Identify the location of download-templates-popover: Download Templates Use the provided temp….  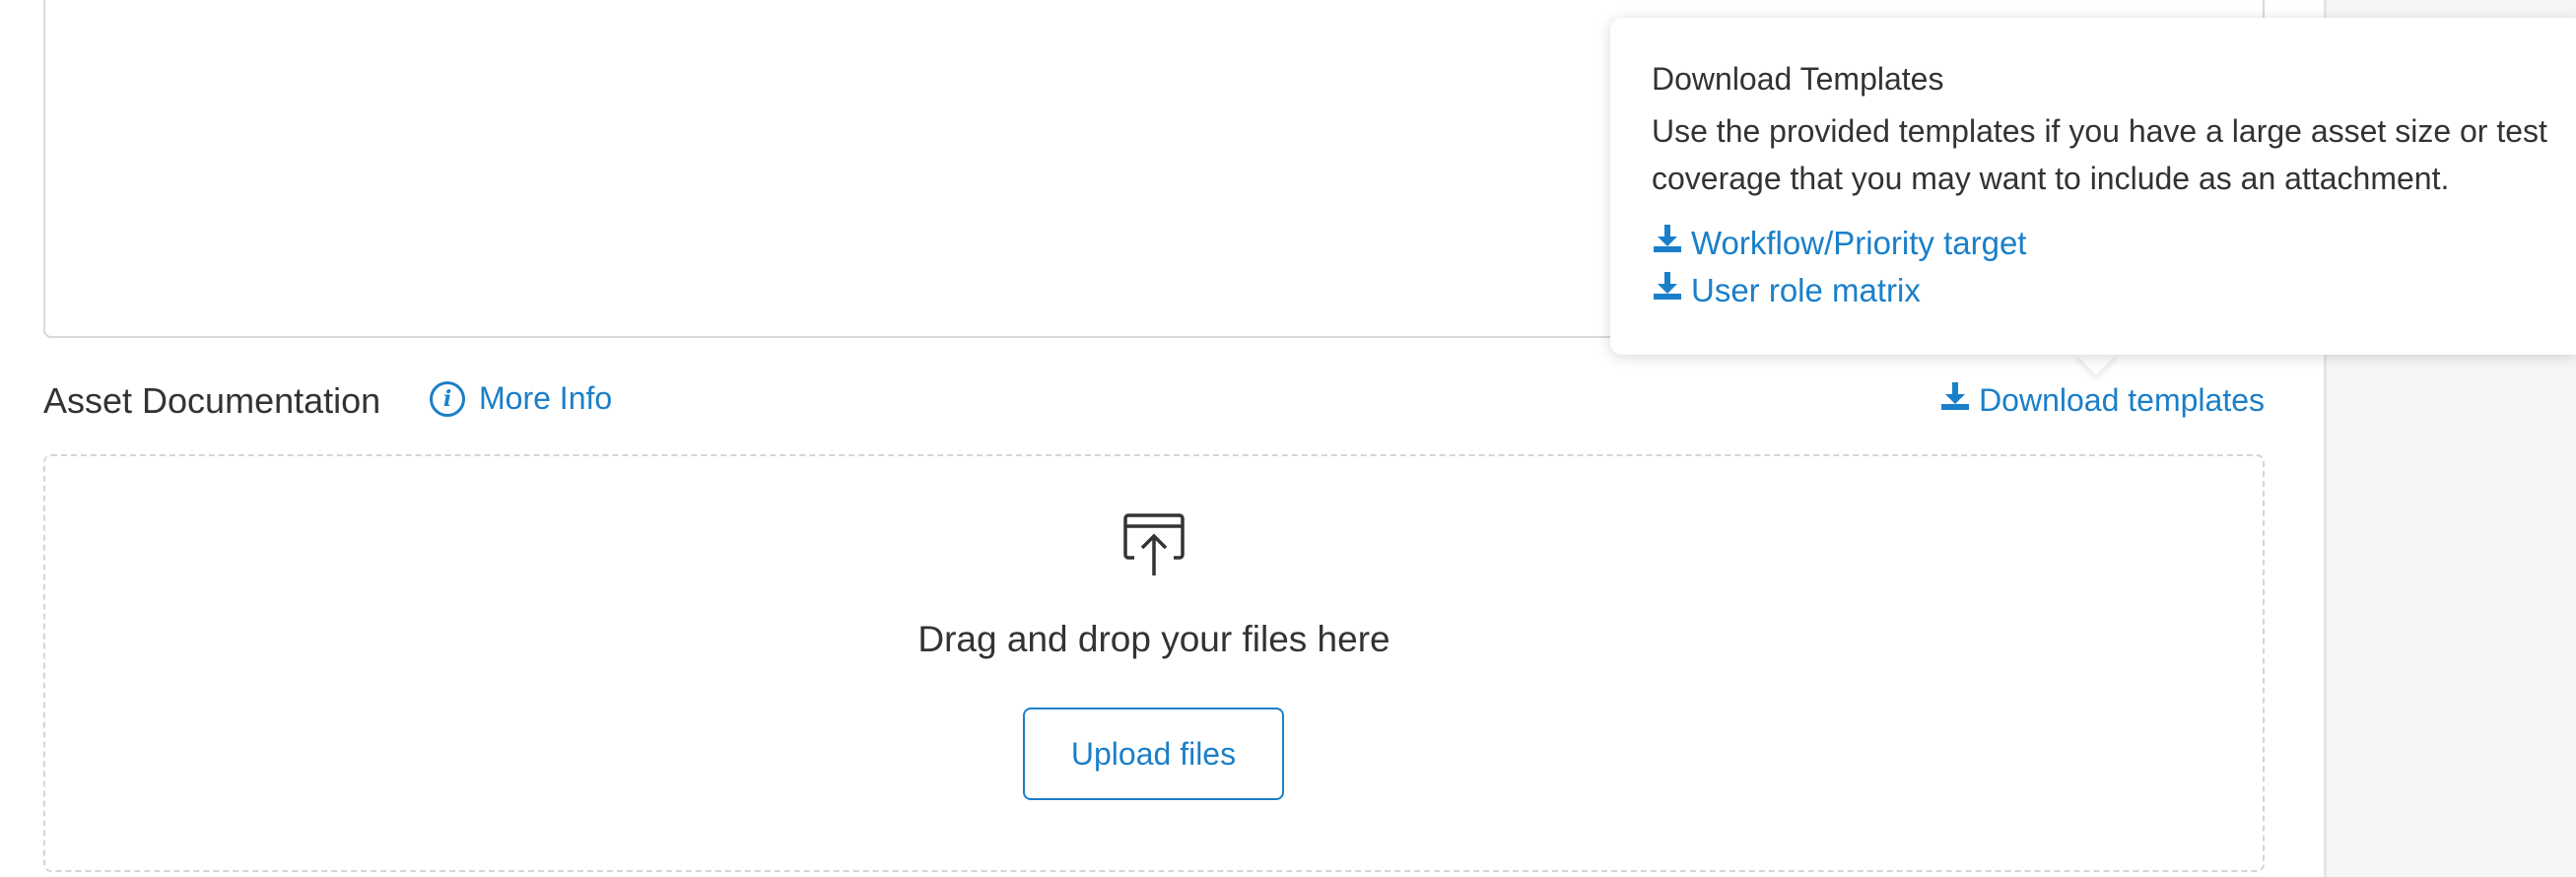
(2093, 187).